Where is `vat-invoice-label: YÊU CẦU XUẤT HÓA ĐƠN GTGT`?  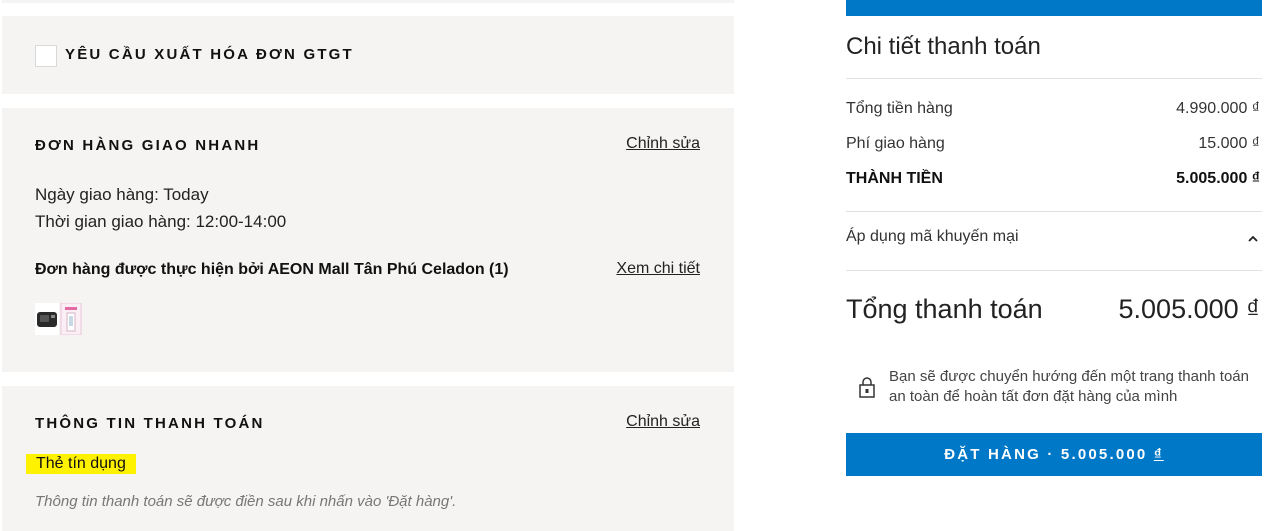 vat-invoice-label: YÊU CẦU XUẤT HÓA ĐƠN GTGT is located at coordinates (209, 54).